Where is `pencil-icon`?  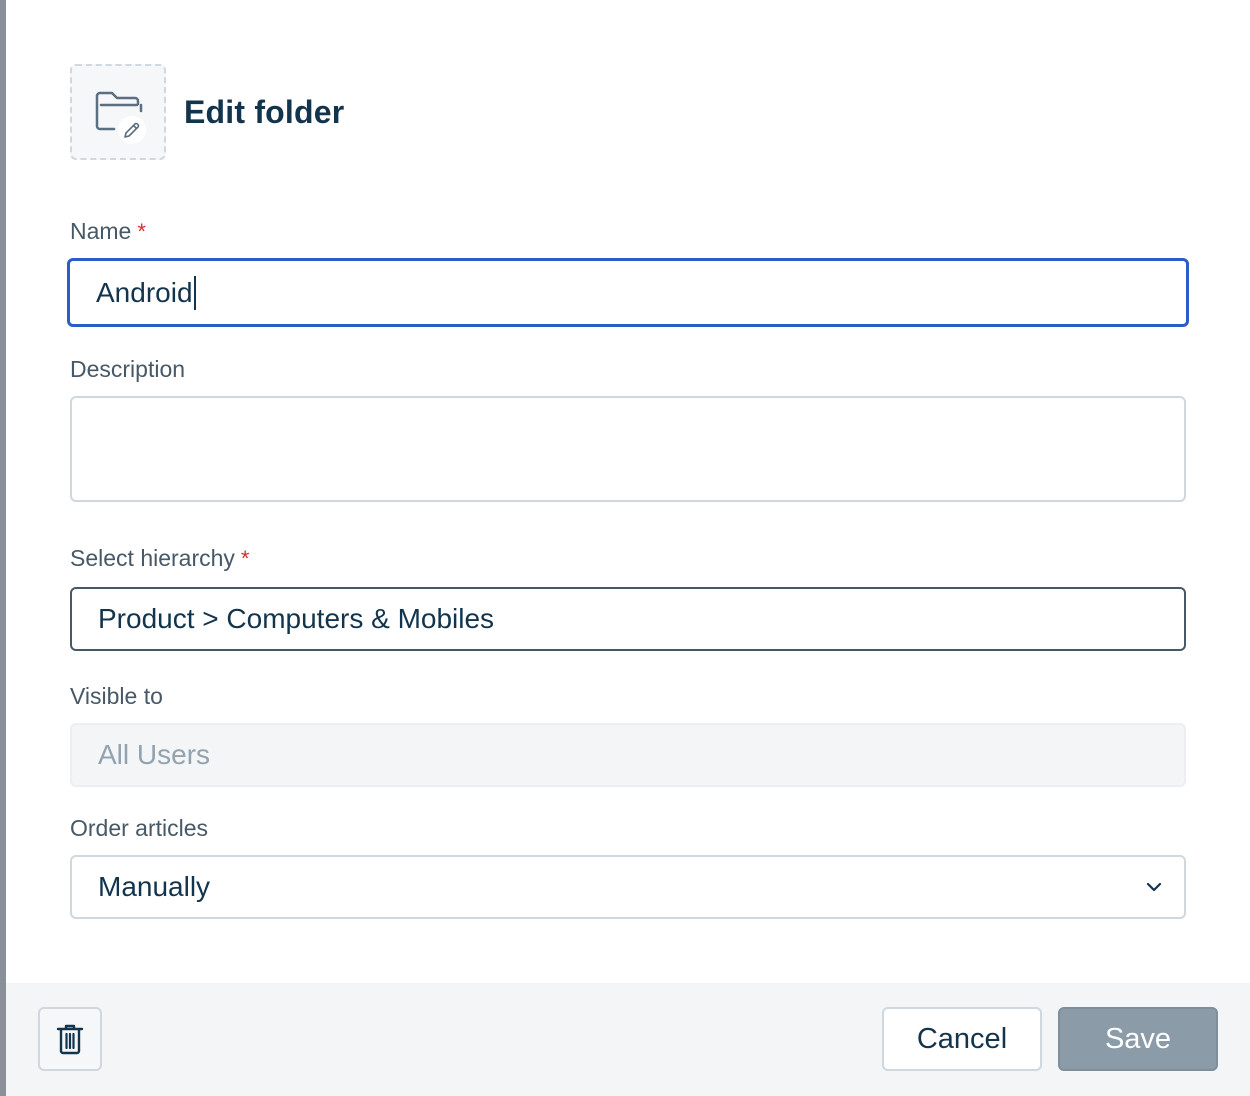
pencil-icon is located at coordinates (132, 130).